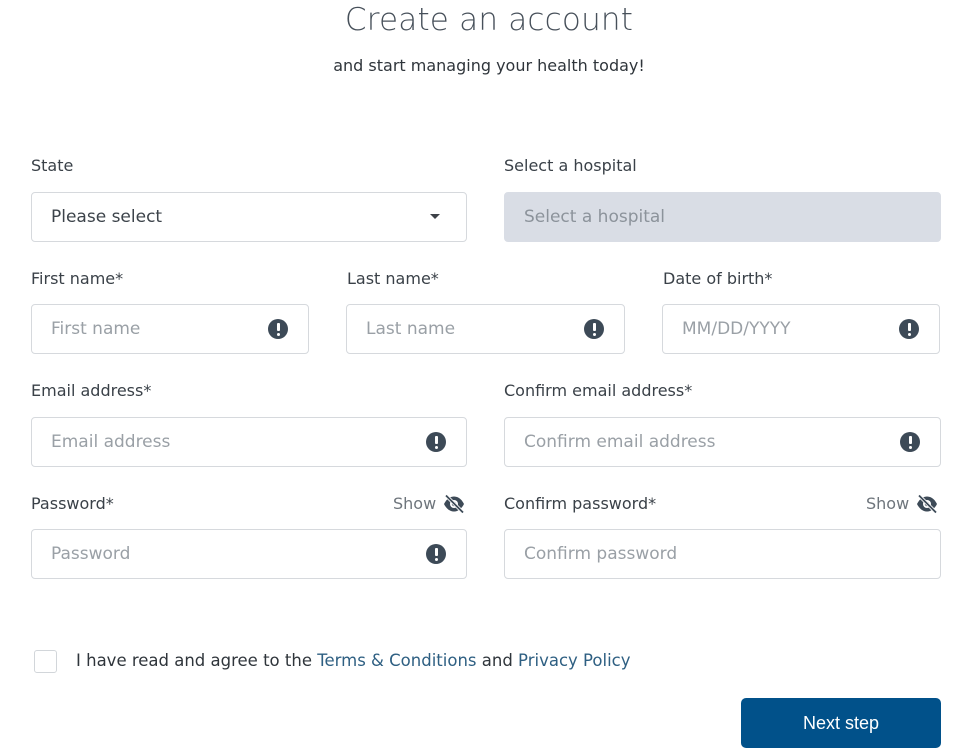 The height and width of the screenshot is (750, 978). What do you see at coordinates (249, 554) in the screenshot?
I see `password-input: Password` at bounding box center [249, 554].